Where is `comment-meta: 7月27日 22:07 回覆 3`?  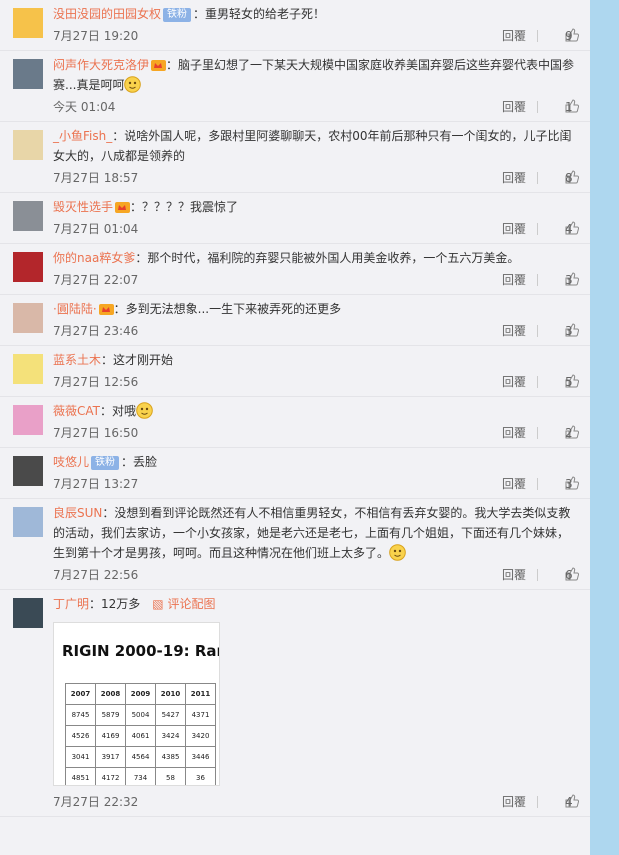
comment-meta: 7月27日 22:07 回覆 3 is located at coordinates (316, 281).